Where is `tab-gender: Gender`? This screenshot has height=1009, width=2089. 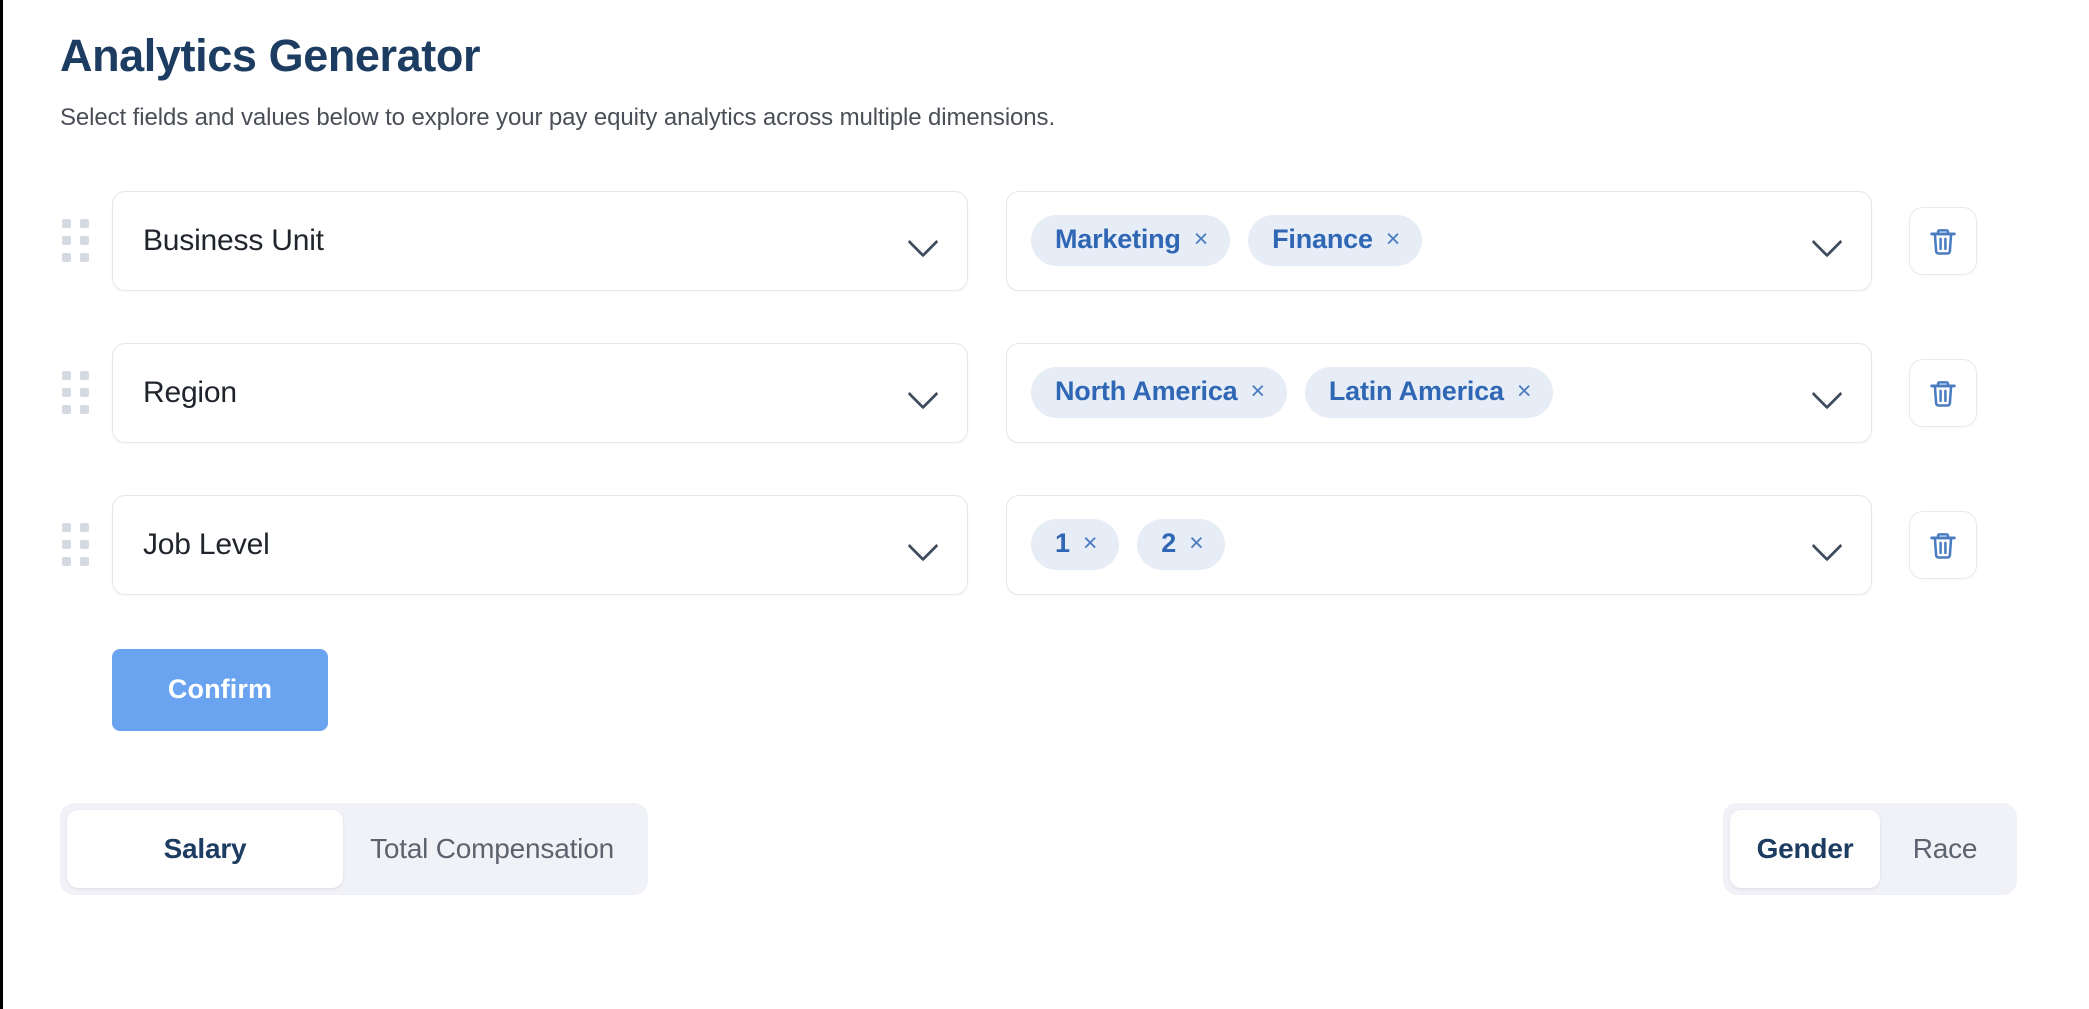 tab-gender: Gender is located at coordinates (1805, 848).